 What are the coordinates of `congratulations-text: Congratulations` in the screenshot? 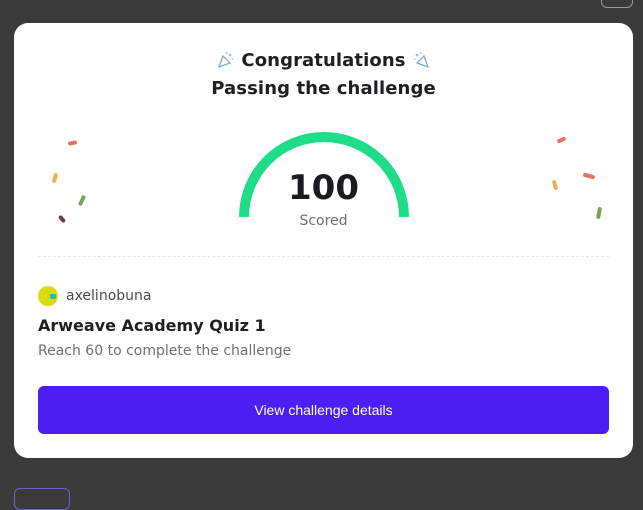 It's located at (323, 60).